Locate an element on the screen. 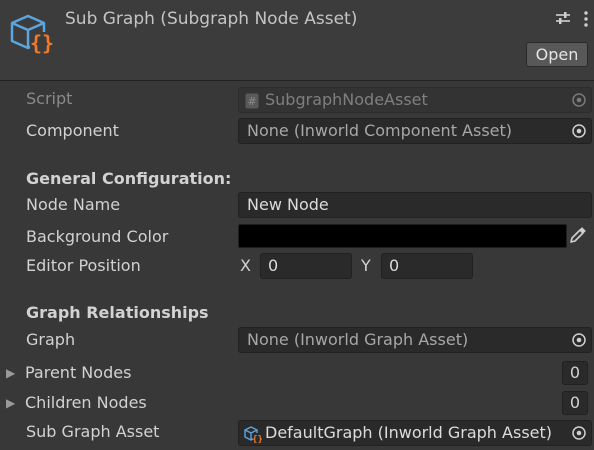 The width and height of the screenshot is (594, 450). graph-label: Graph is located at coordinates (51, 339).